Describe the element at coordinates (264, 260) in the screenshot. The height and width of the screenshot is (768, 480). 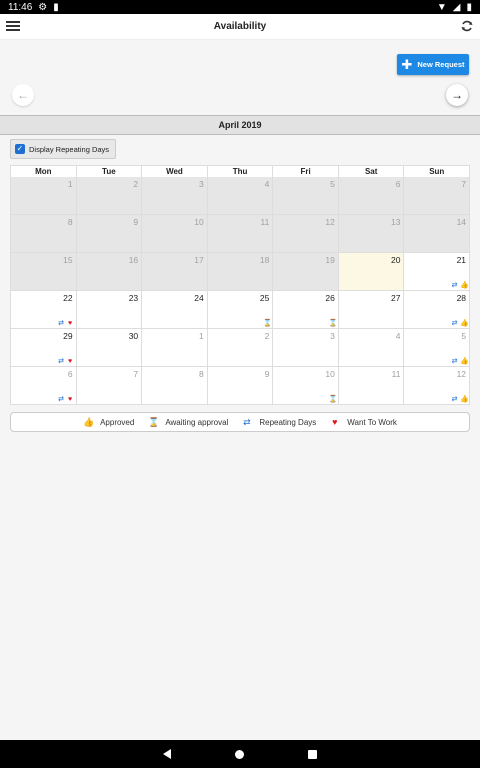
I see `day-number: 18` at that location.